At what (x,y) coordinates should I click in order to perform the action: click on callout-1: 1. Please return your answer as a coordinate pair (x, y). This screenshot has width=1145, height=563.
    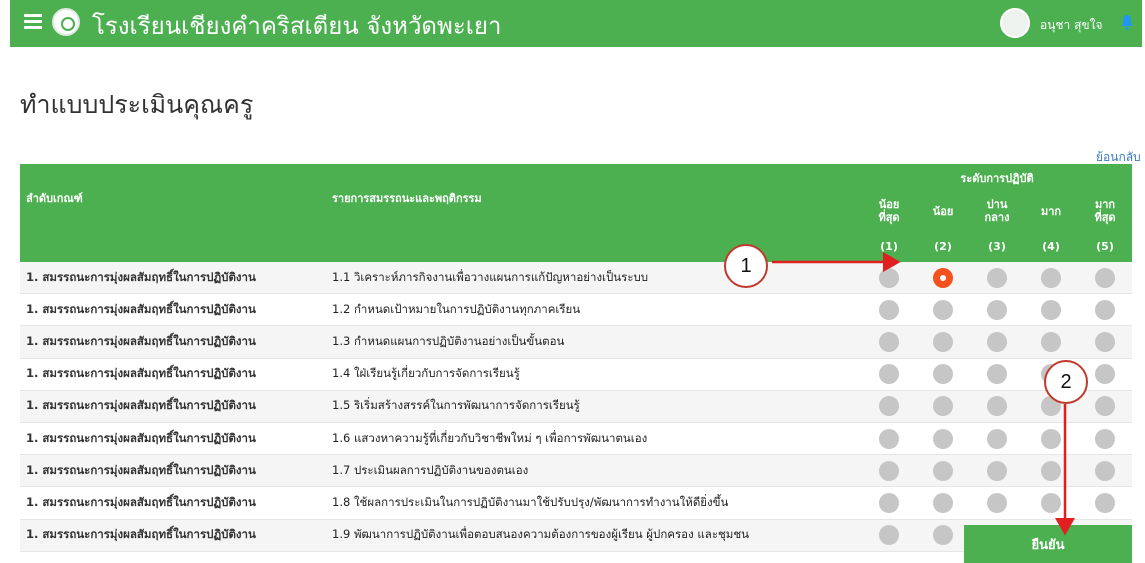
    Looking at the image, I should click on (746, 266).